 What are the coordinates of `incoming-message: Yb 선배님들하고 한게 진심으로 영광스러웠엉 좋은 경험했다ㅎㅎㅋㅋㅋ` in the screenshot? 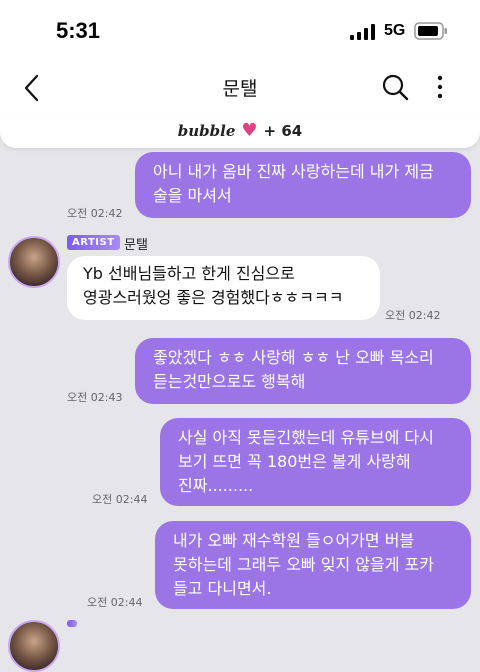 It's located at (223, 288).